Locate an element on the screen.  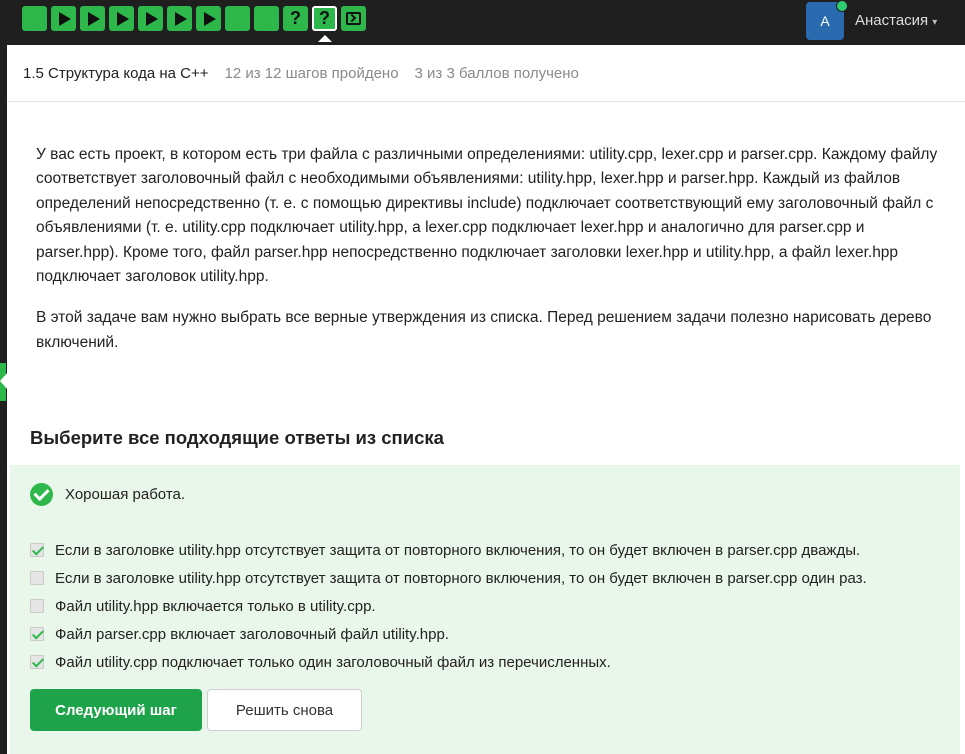
feedback: Хорошая работа. is located at coordinates (107, 494).